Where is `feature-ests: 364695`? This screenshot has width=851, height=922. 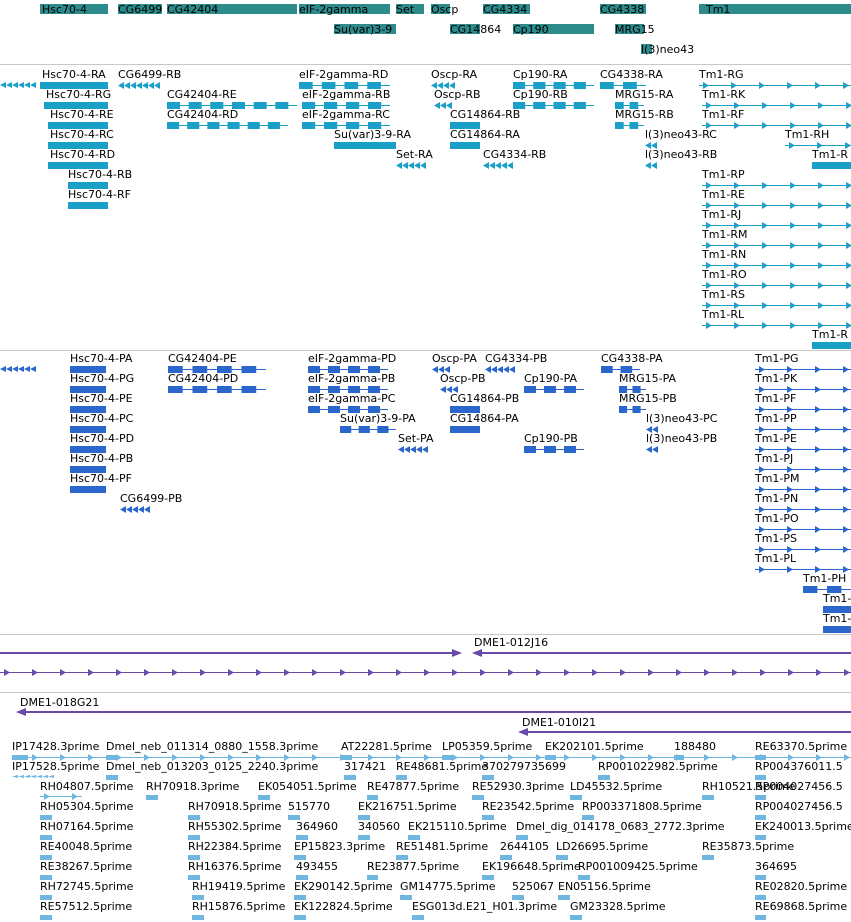
feature-ests: 364695 is located at coordinates (776, 870).